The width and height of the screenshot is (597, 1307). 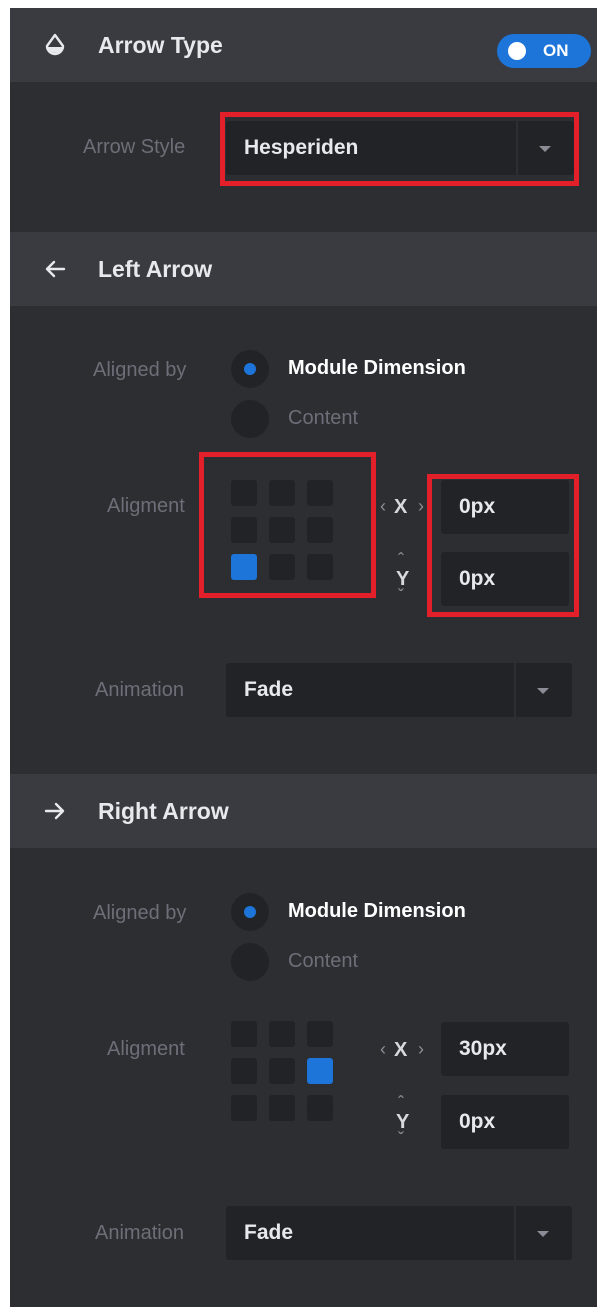 What do you see at coordinates (301, 147) in the screenshot?
I see `arrow-style-value: Hesperiden` at bounding box center [301, 147].